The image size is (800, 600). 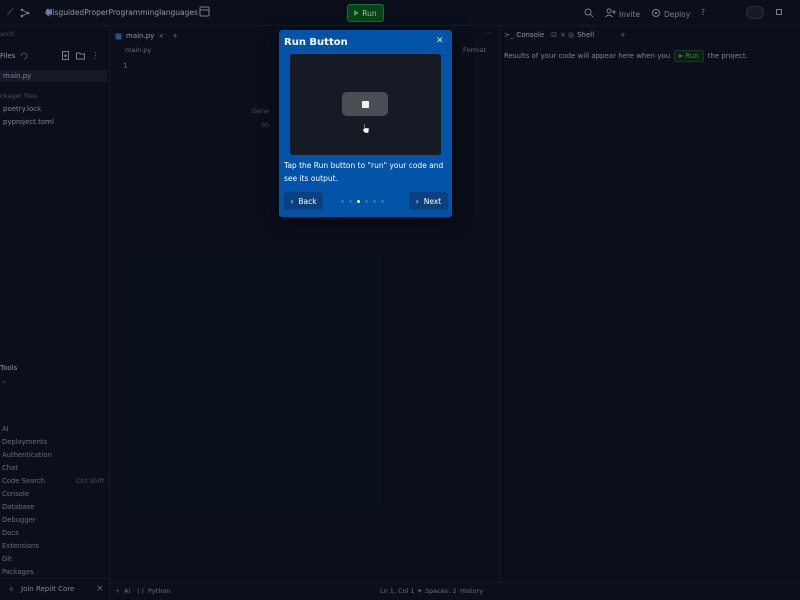 I want to click on files-label: Files, so click(x=8, y=55).